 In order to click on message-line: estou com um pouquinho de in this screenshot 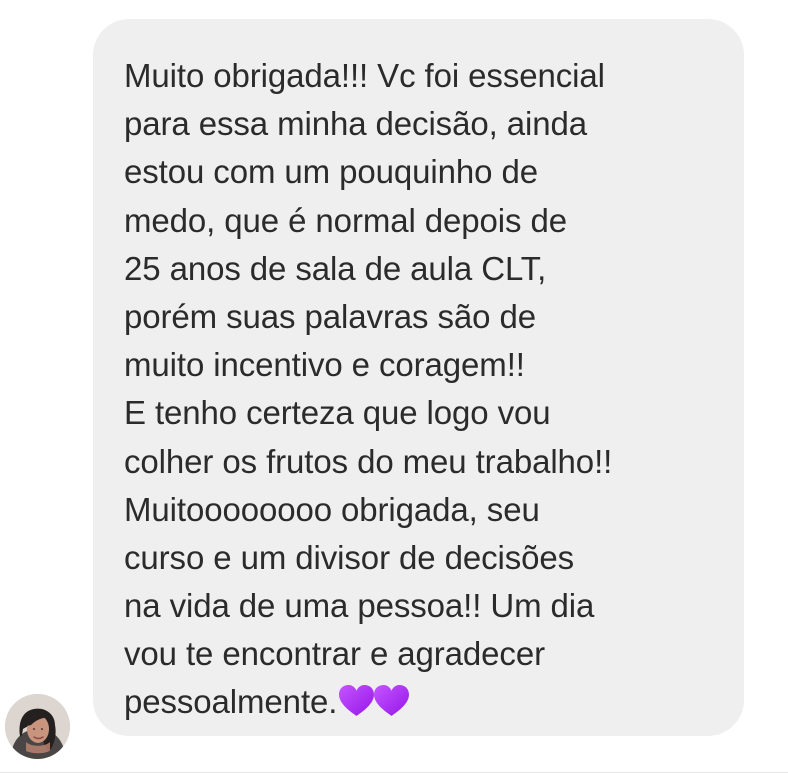, I will do `click(331, 172)`.